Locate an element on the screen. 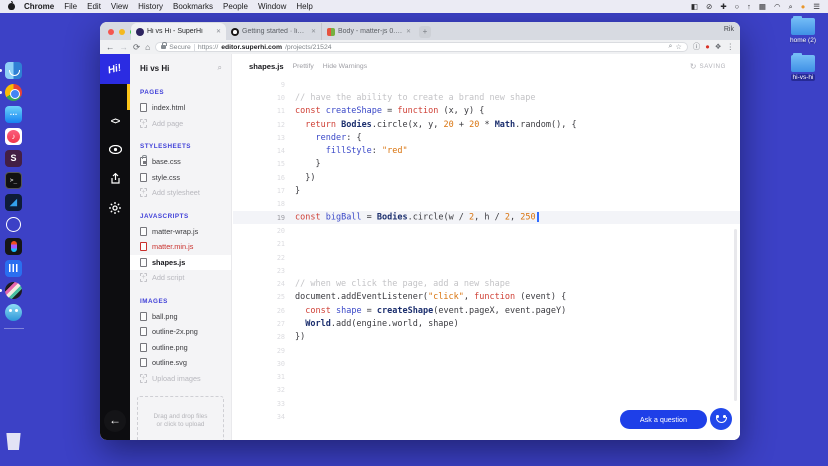 The width and height of the screenshot is (828, 466). code-line: 20 is located at coordinates (486, 230).